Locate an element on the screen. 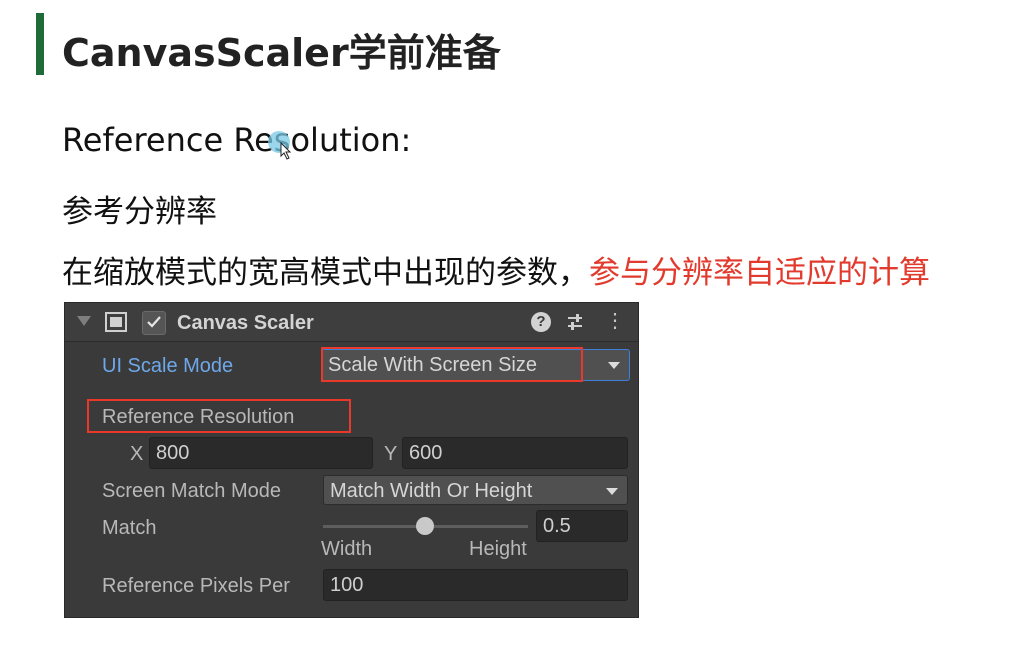 This screenshot has width=1027, height=648. x-label: X is located at coordinates (137, 454).